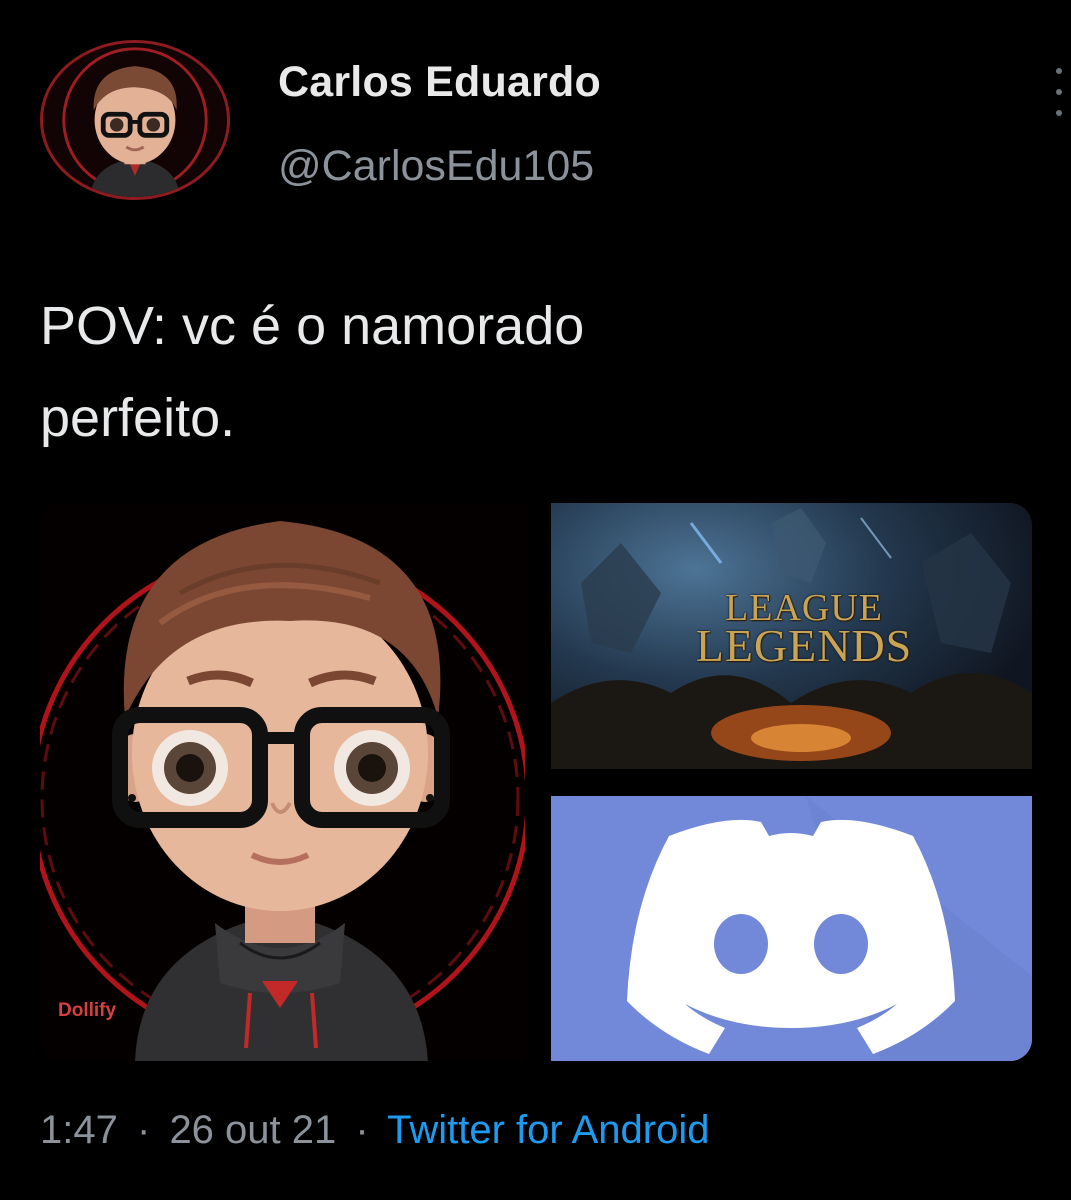 Image resolution: width=1071 pixels, height=1200 pixels. What do you see at coordinates (1059, 92) in the screenshot?
I see `more-options-icon` at bounding box center [1059, 92].